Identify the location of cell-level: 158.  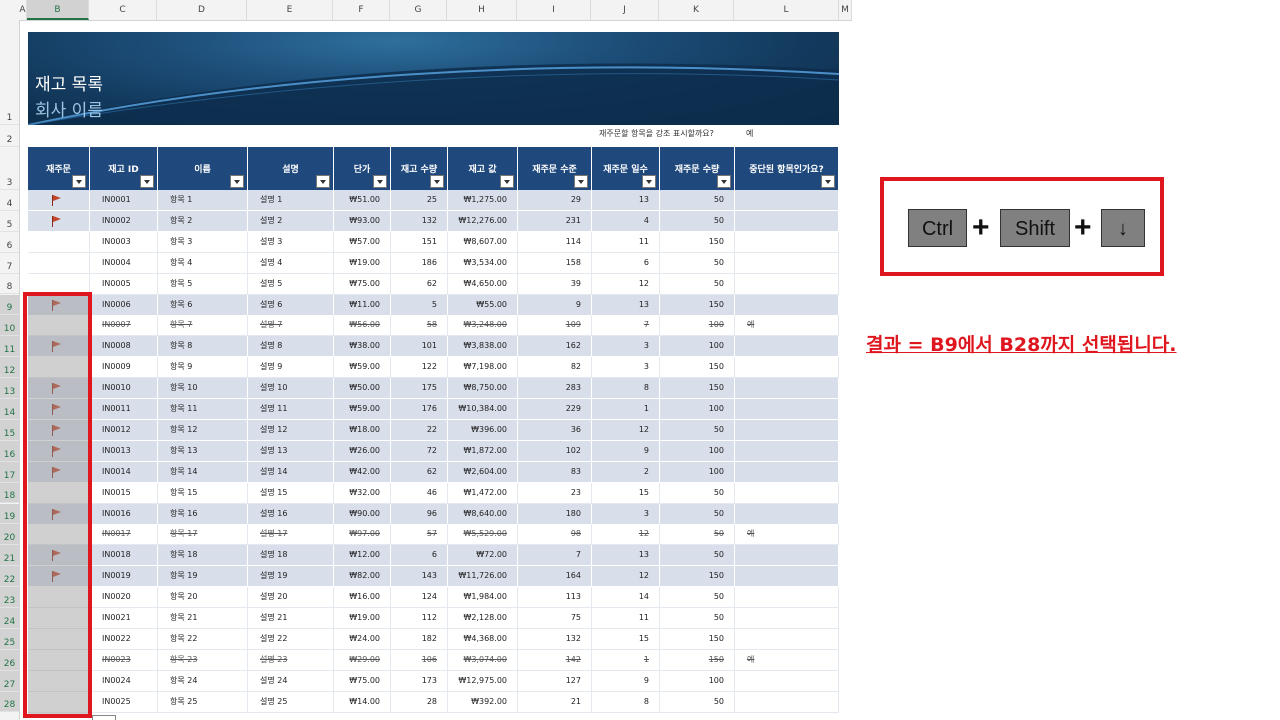
(555, 263).